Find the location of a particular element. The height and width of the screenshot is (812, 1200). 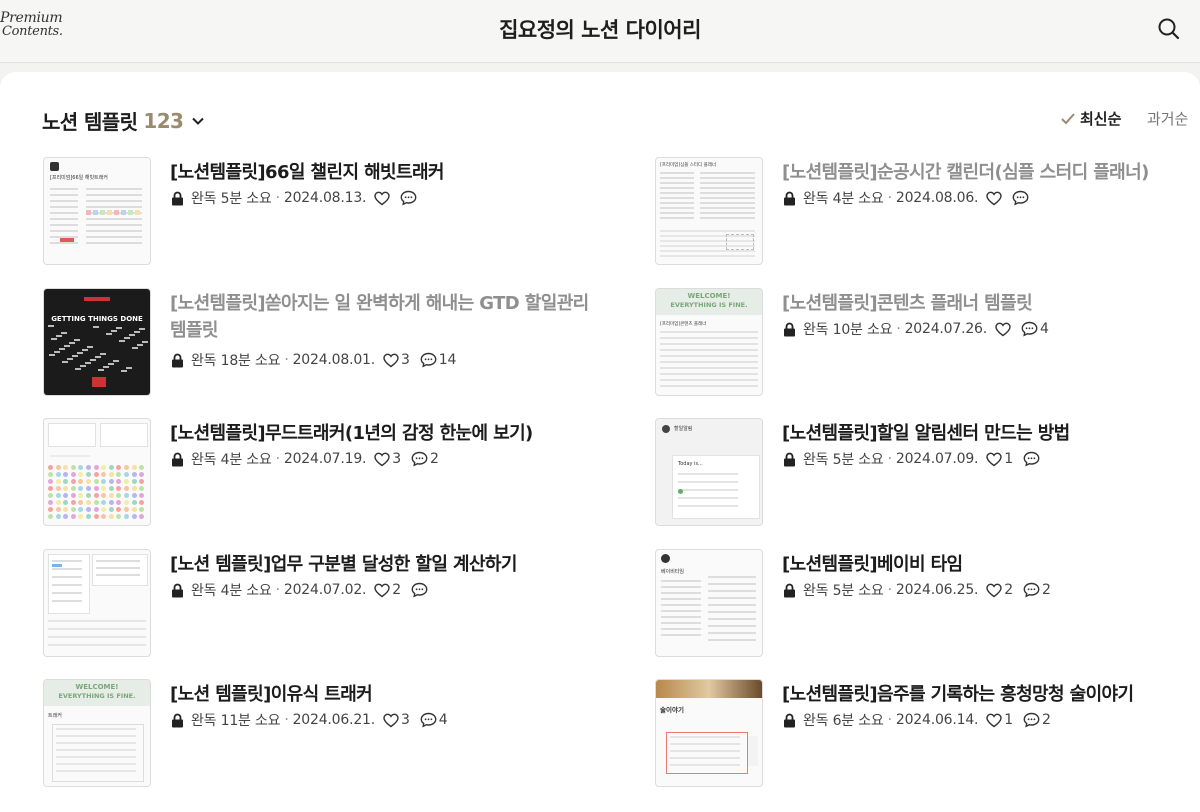

post-title: [노션템플릿]할일 알림센터 만드는 방법 is located at coordinates (991, 433).